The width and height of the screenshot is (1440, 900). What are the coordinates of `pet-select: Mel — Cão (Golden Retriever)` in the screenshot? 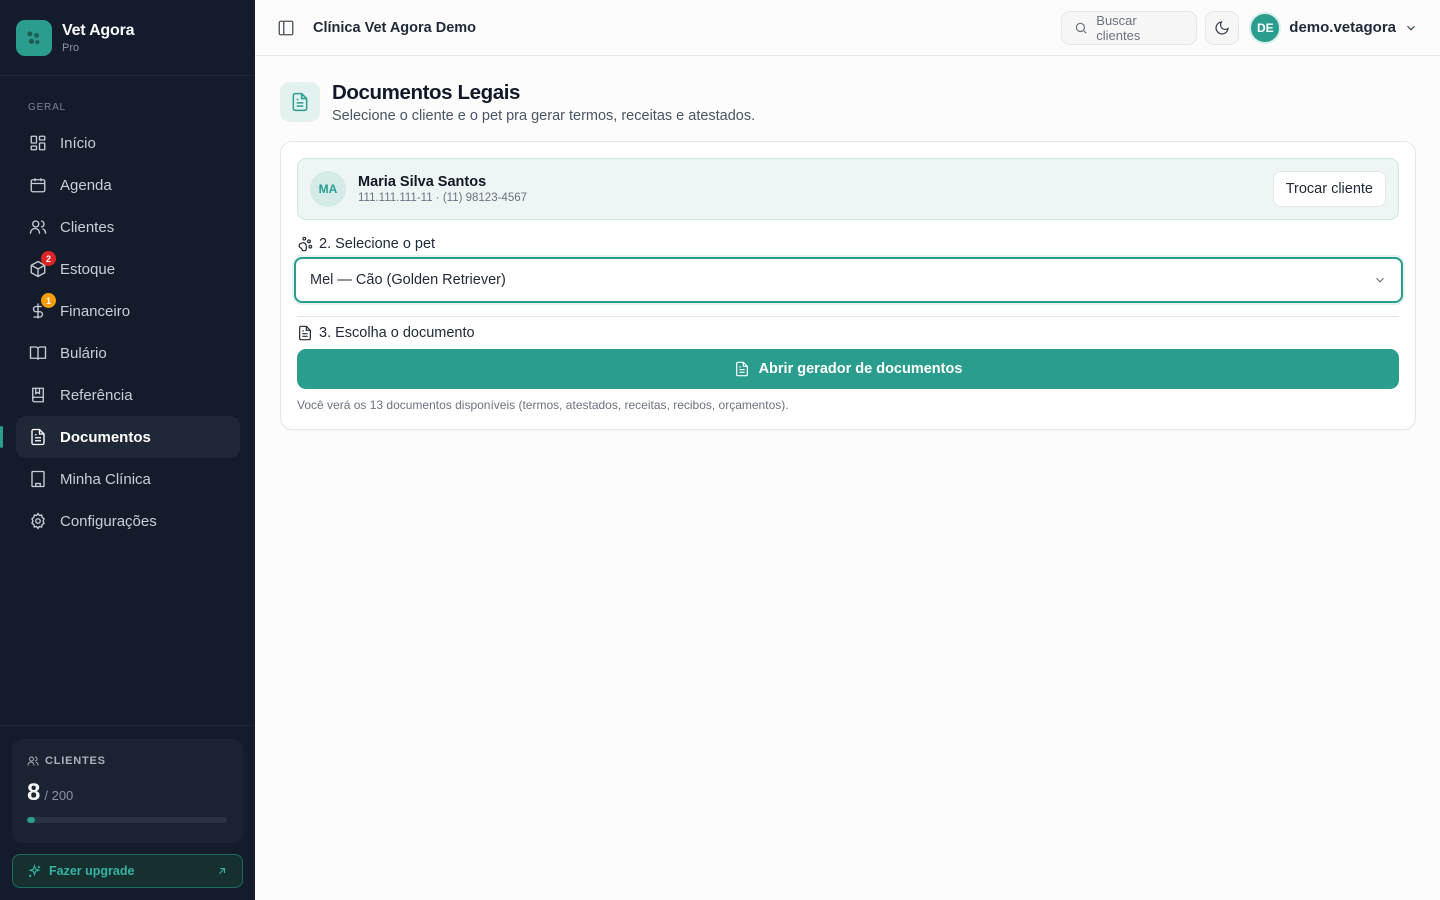 It's located at (848, 280).